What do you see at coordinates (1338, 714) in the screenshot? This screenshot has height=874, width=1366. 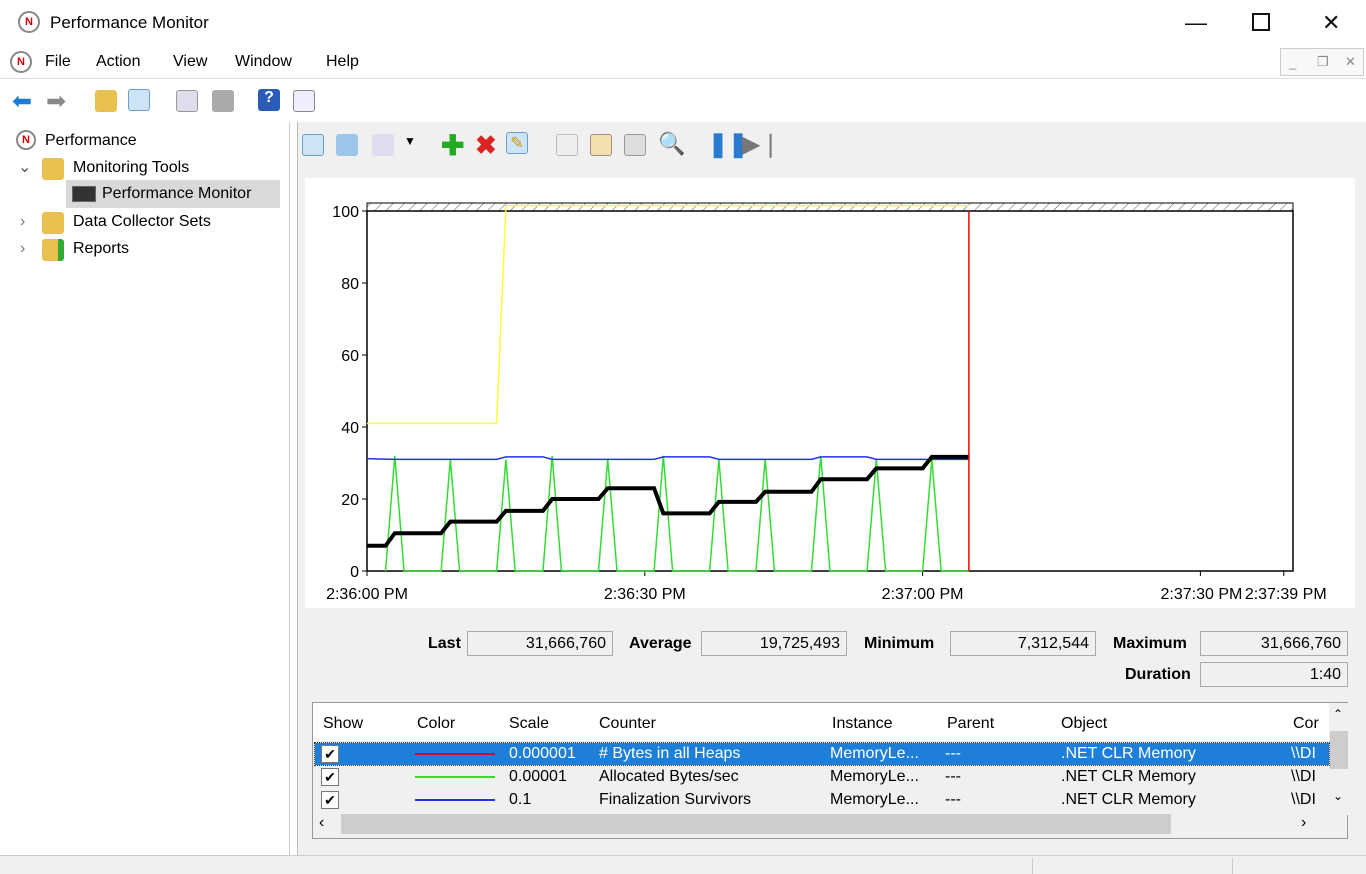 I see `scroll-up-icon: ⌃` at bounding box center [1338, 714].